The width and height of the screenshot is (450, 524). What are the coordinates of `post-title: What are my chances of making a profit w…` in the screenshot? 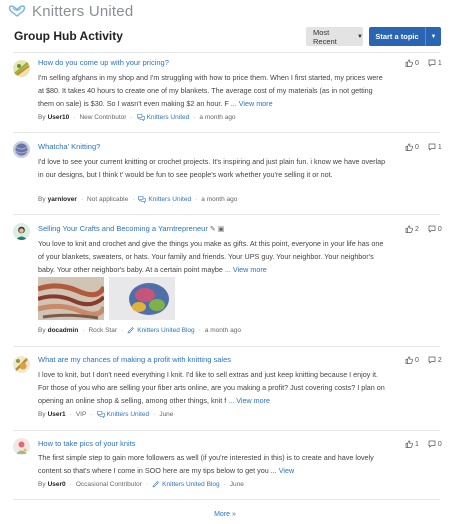 It's located at (134, 359).